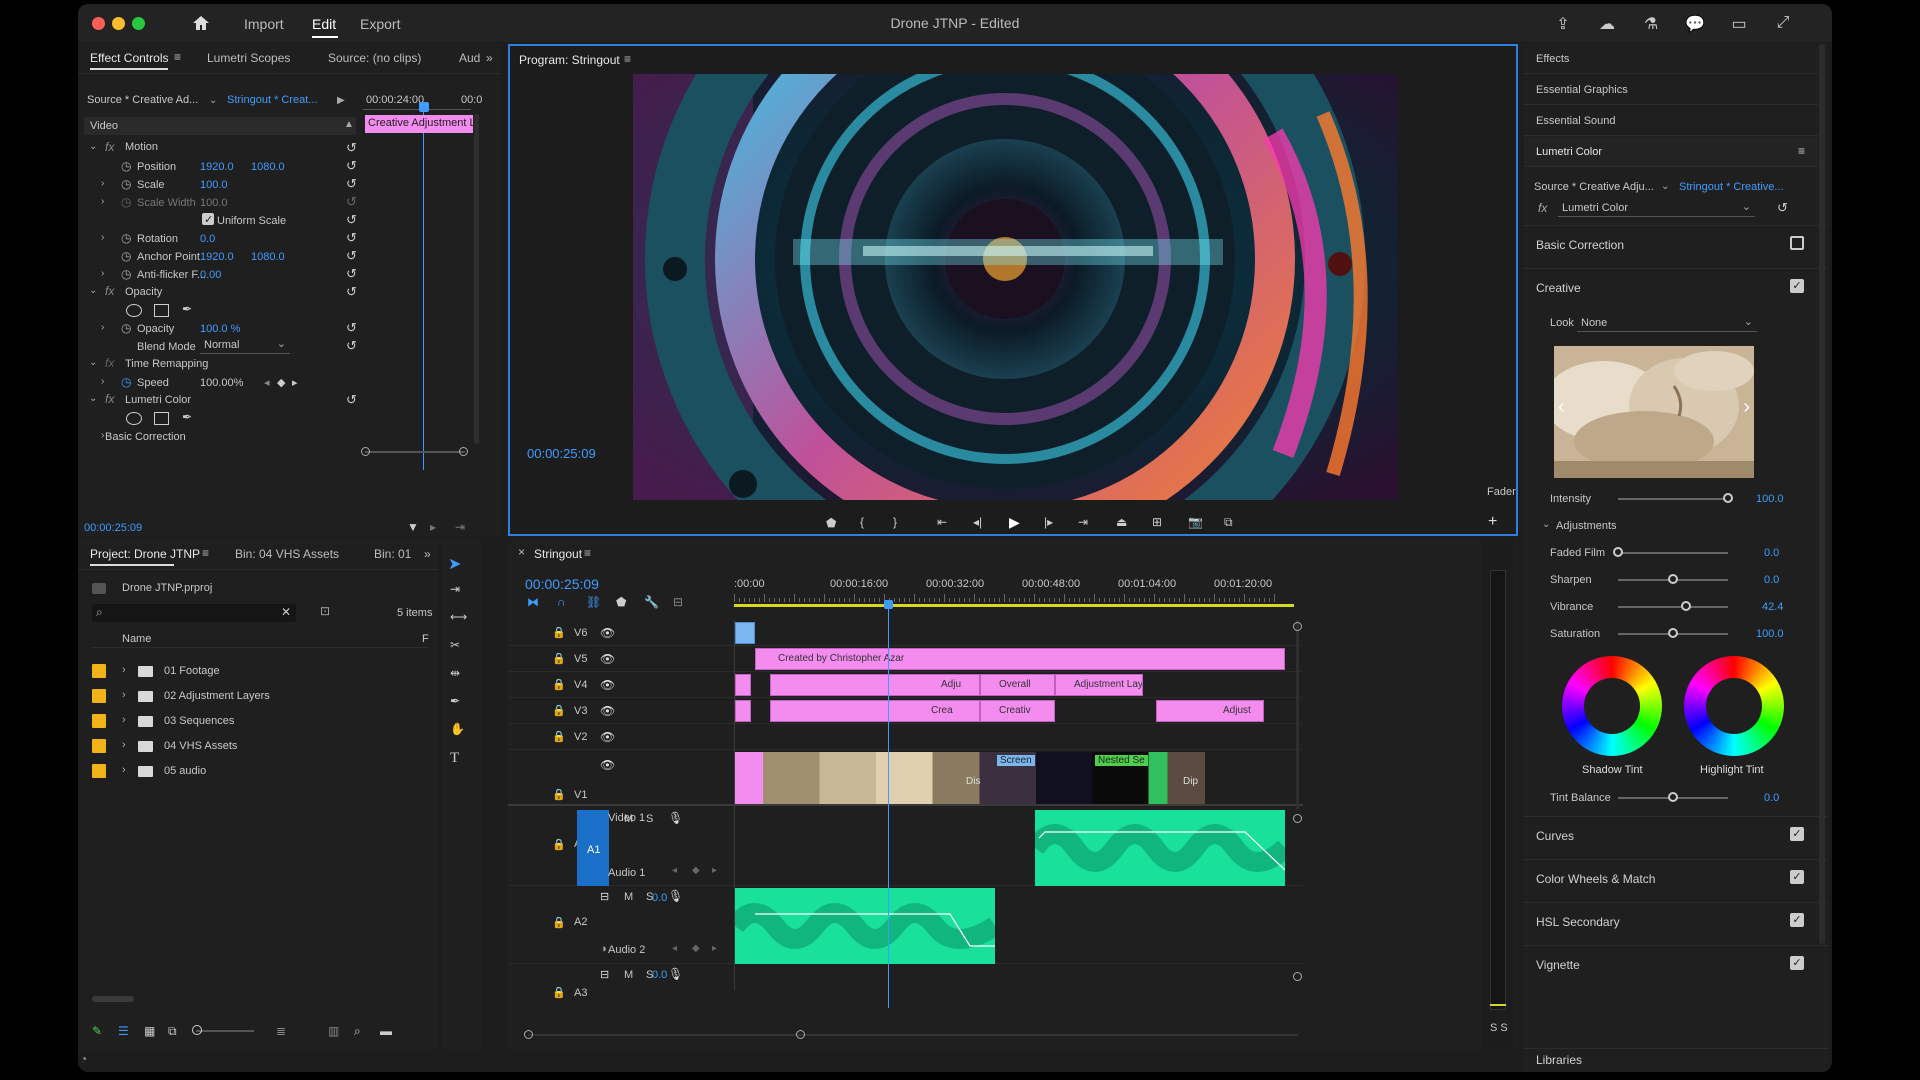  I want to click on step-forward-icon: |▸, so click(1048, 522).